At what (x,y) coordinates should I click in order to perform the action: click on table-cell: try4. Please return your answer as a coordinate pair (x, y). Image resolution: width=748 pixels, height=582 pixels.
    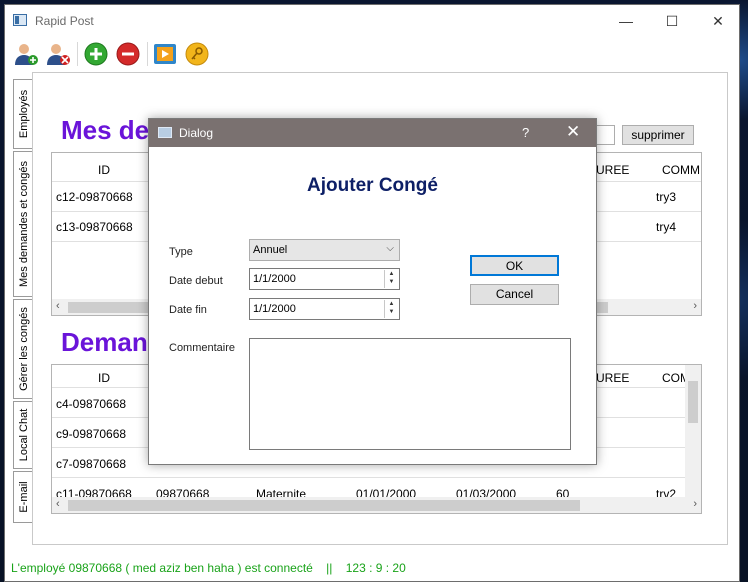
    Looking at the image, I should click on (666, 227).